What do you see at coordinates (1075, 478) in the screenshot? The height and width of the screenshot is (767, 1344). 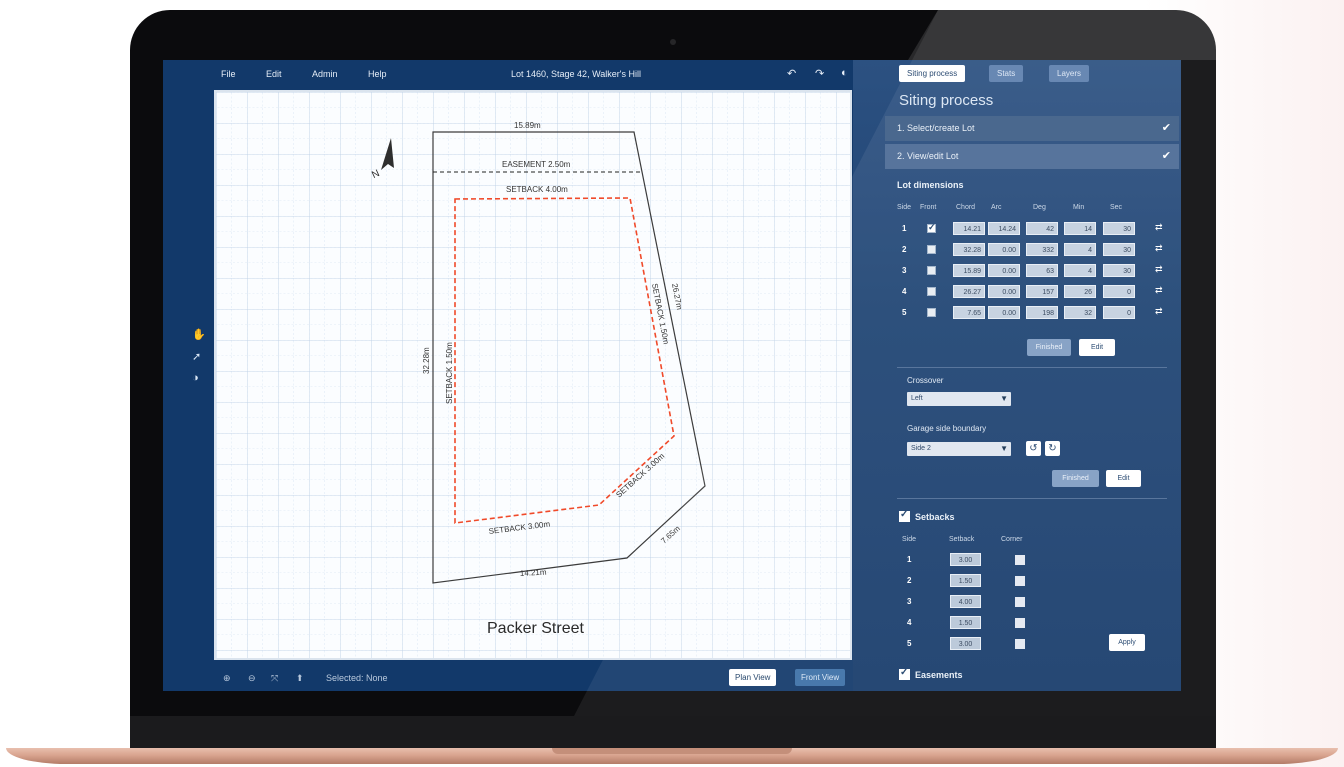 I see `garage-finished-button: Finished` at bounding box center [1075, 478].